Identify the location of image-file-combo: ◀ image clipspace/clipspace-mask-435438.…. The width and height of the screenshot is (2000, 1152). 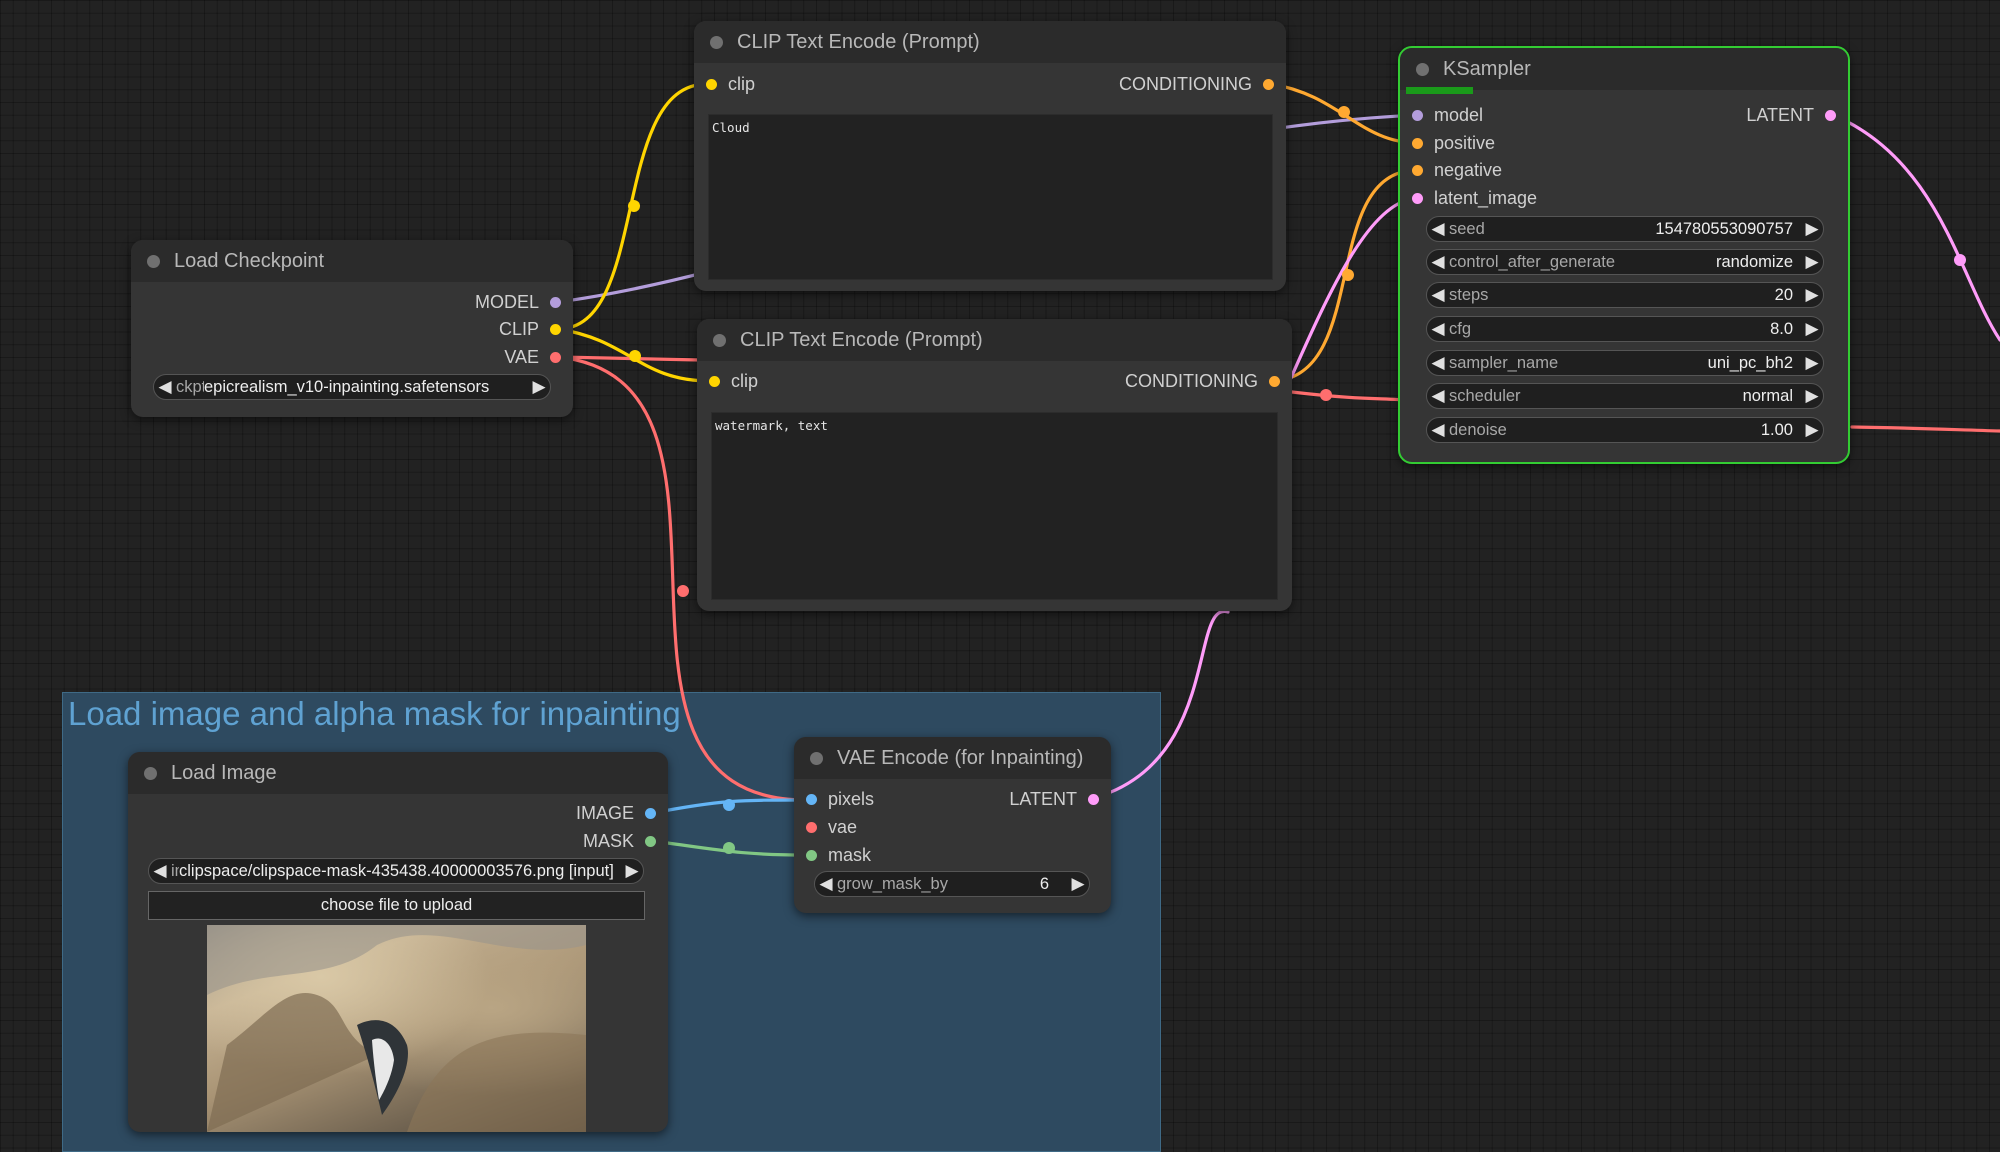
(396, 871).